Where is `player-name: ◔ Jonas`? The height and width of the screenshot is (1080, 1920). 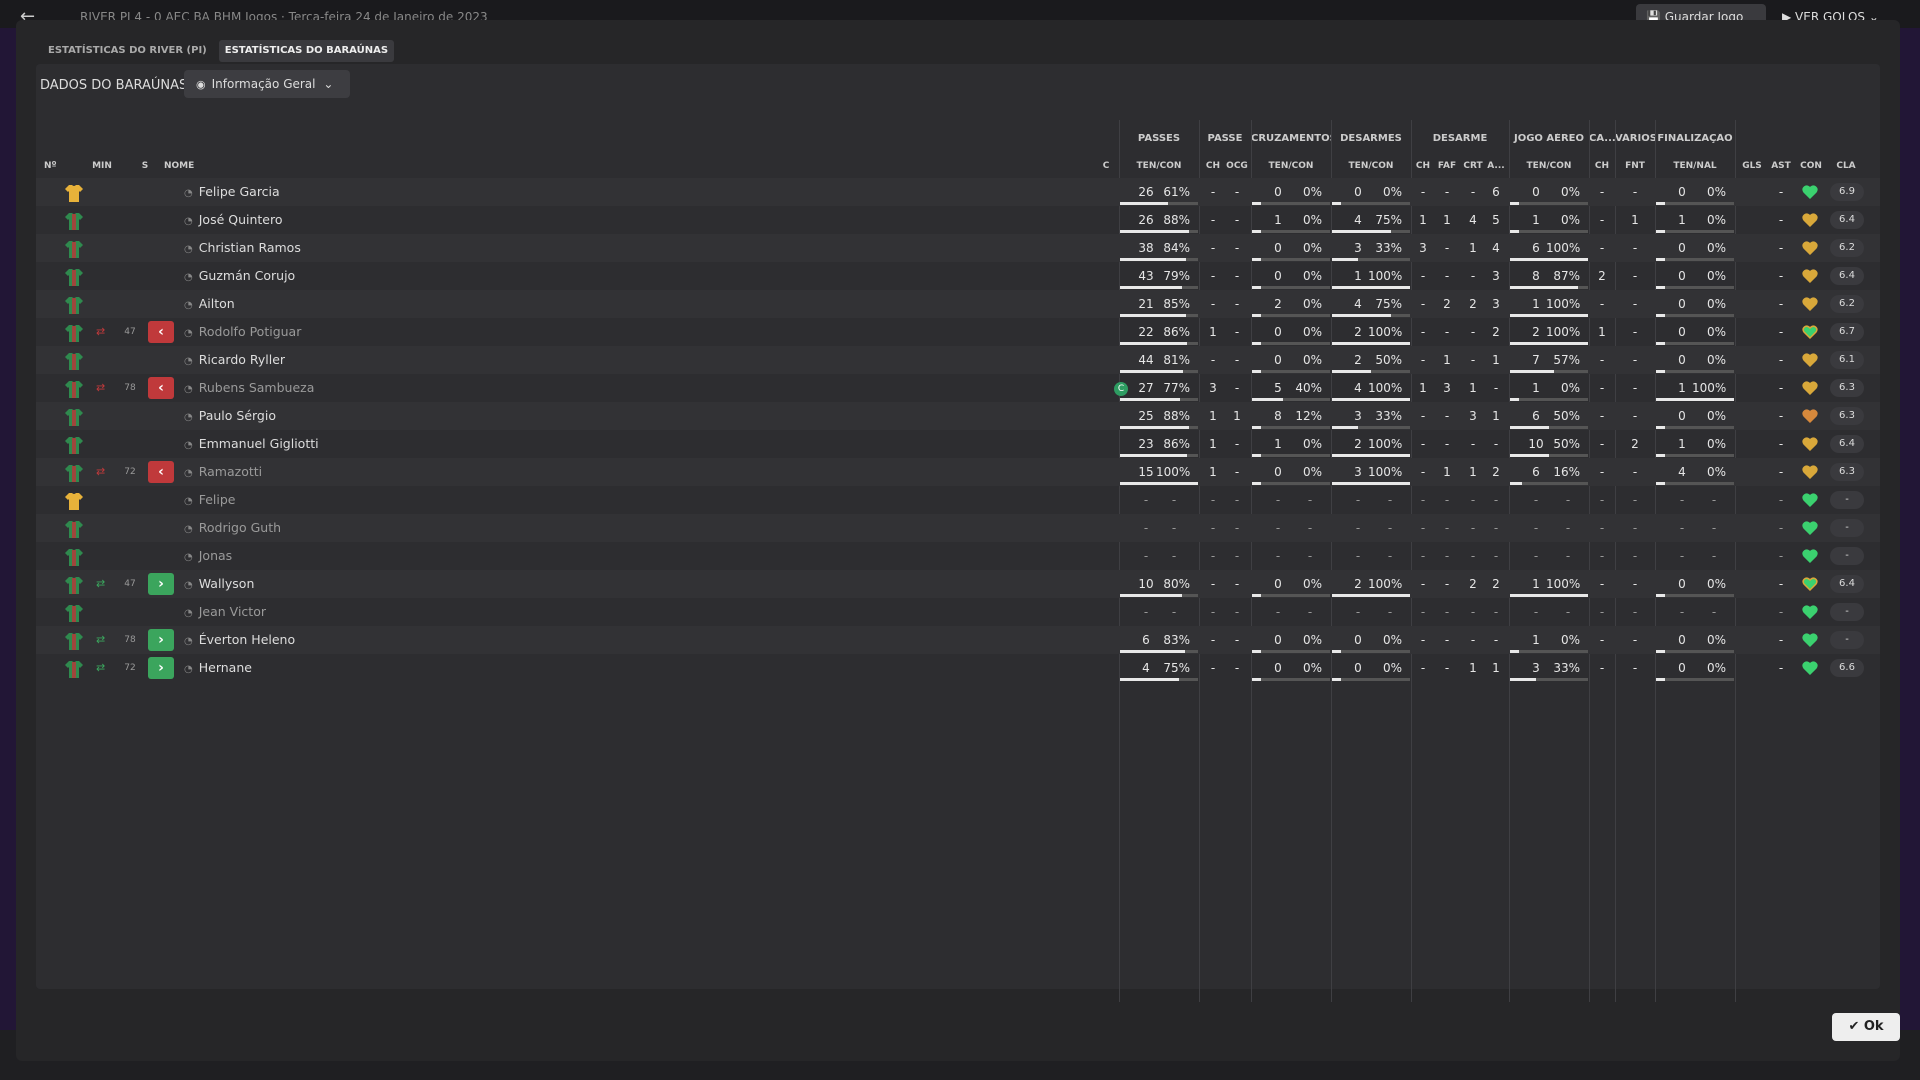
player-name: ◔ Jonas is located at coordinates (208, 556).